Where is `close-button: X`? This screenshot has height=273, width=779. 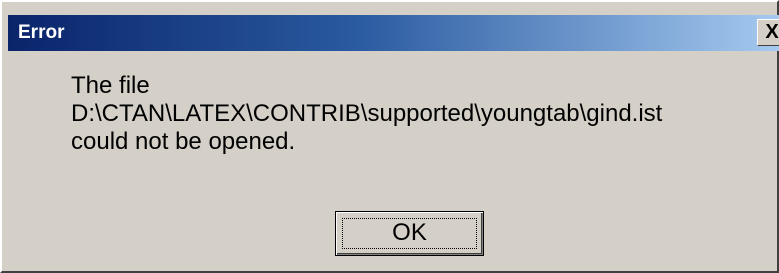 close-button: X is located at coordinates (768, 32).